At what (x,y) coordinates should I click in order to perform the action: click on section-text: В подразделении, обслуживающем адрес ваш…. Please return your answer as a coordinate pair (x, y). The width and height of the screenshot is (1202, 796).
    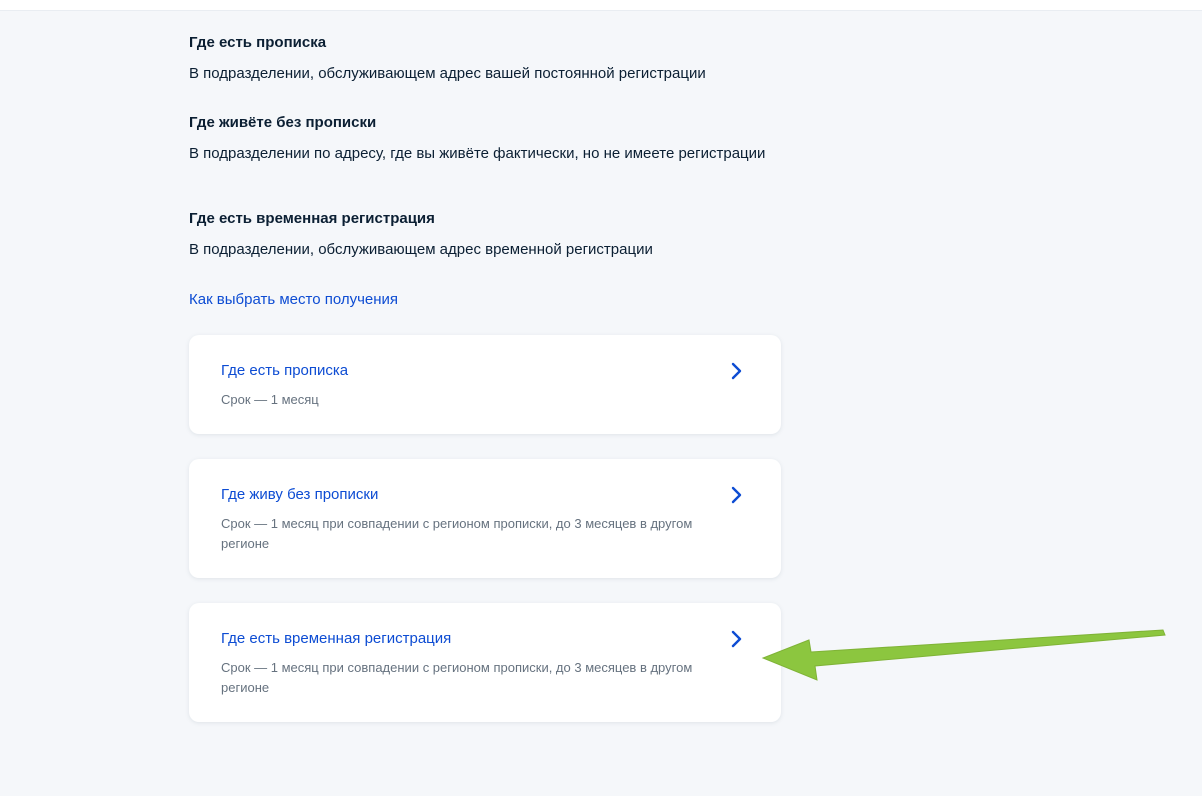
    Looking at the image, I should click on (447, 73).